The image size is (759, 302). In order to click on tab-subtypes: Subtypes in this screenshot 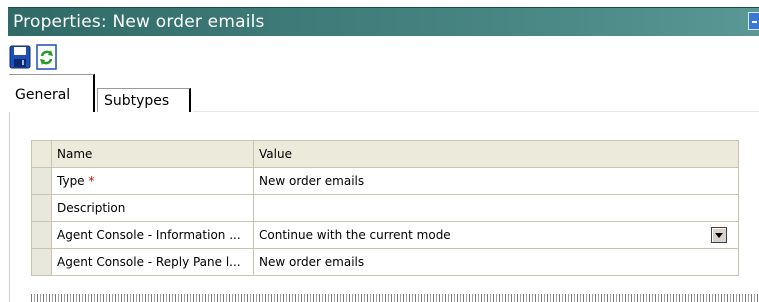, I will do `click(144, 100)`.